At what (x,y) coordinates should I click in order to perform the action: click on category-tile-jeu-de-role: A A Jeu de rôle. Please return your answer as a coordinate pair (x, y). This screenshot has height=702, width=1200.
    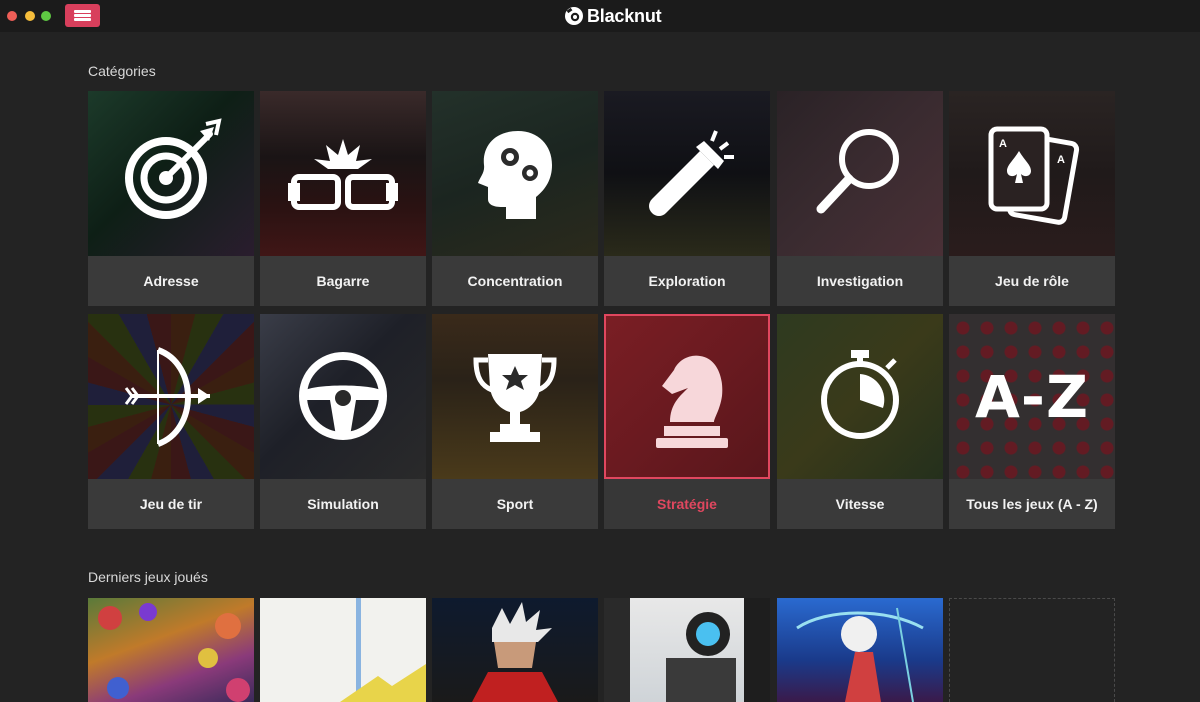
    Looking at the image, I should click on (1032, 198).